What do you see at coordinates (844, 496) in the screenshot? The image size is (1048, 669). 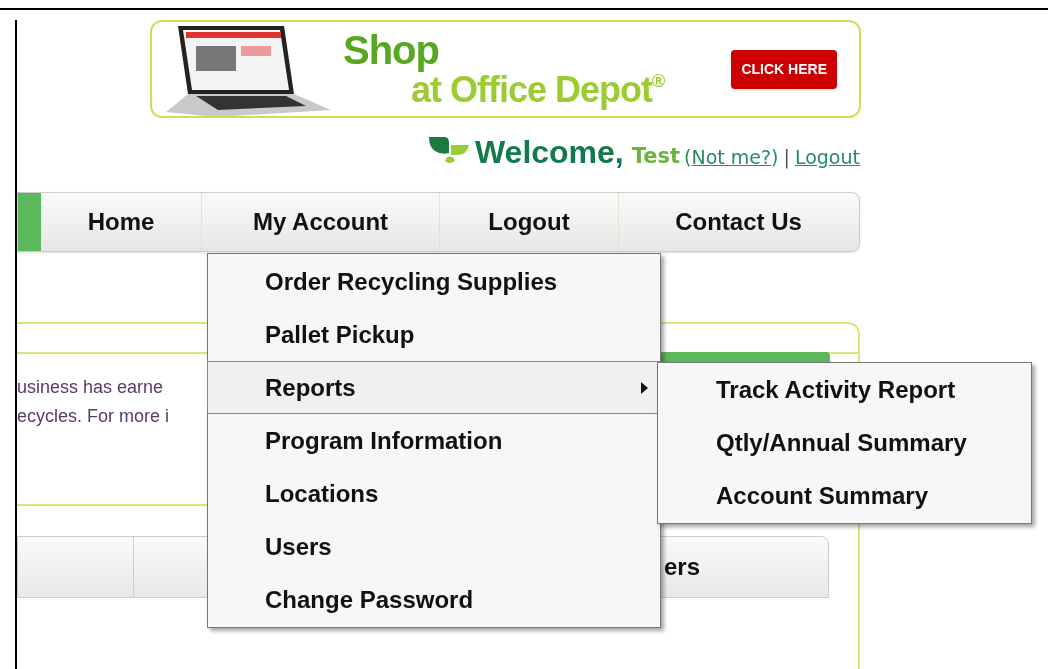 I see `submenu-item: Account Summary` at bounding box center [844, 496].